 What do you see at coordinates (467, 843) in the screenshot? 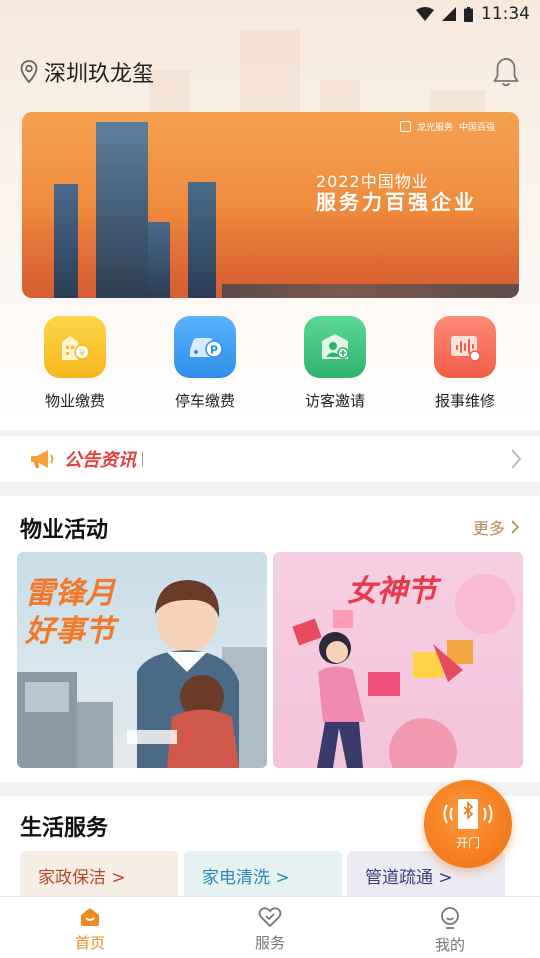
I see `open-door-label: 开门` at bounding box center [467, 843].